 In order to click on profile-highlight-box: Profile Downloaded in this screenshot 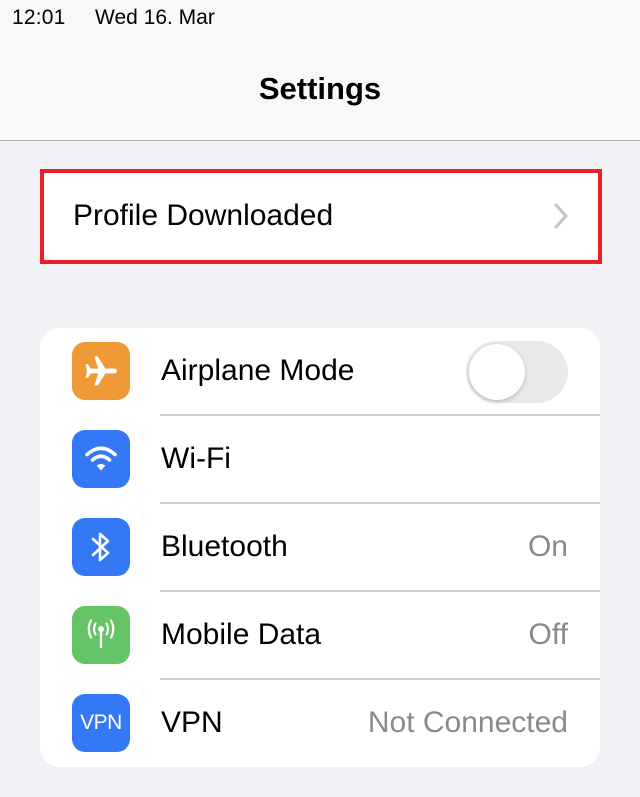, I will do `click(321, 216)`.